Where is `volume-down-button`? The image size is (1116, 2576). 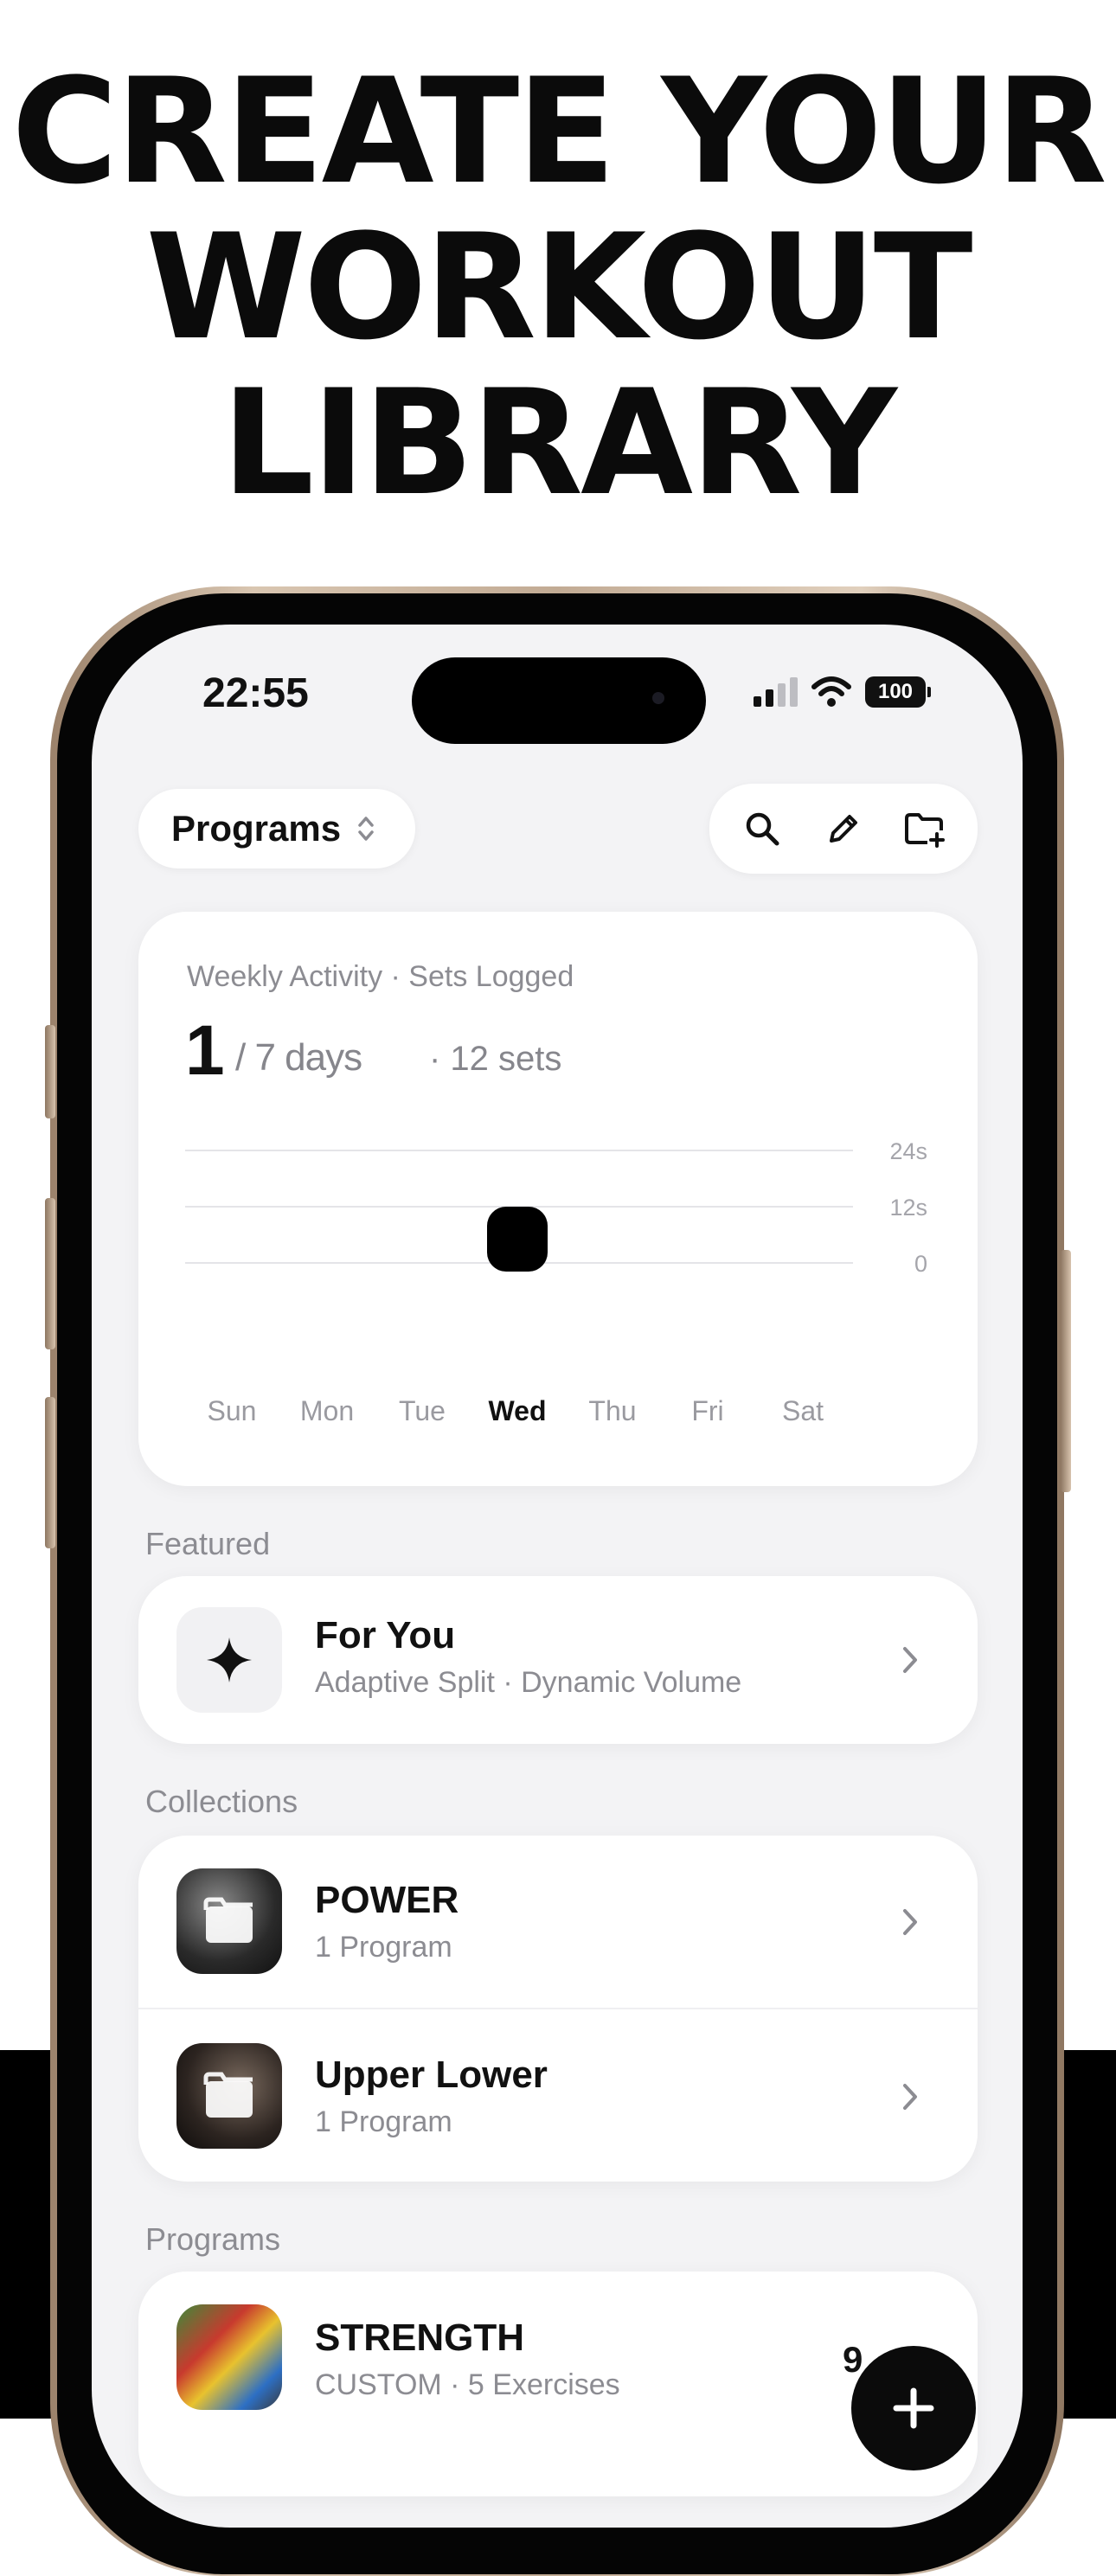 volume-down-button is located at coordinates (50, 1472).